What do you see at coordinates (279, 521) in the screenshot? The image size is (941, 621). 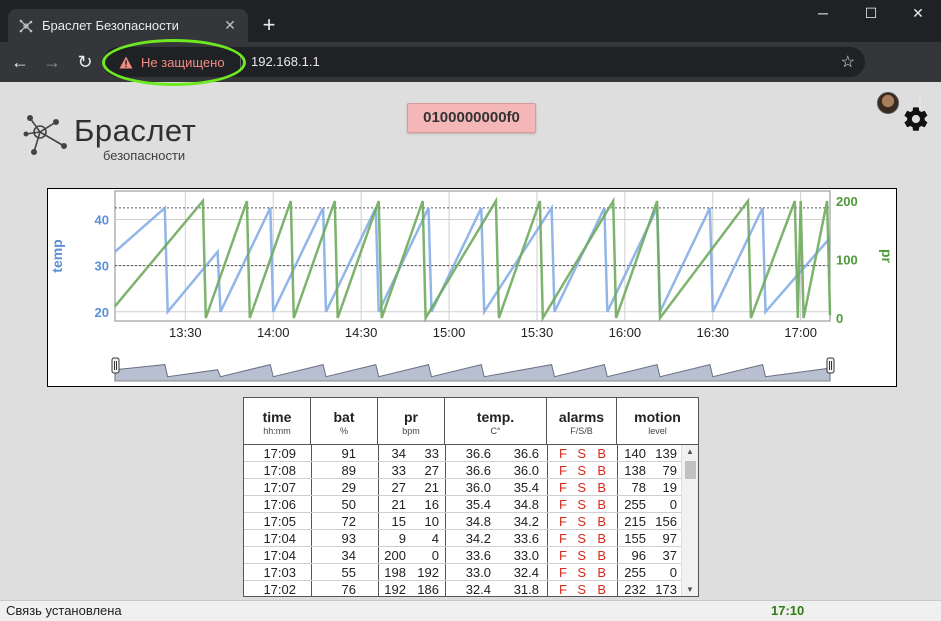 I see `cell-time: 17:05` at bounding box center [279, 521].